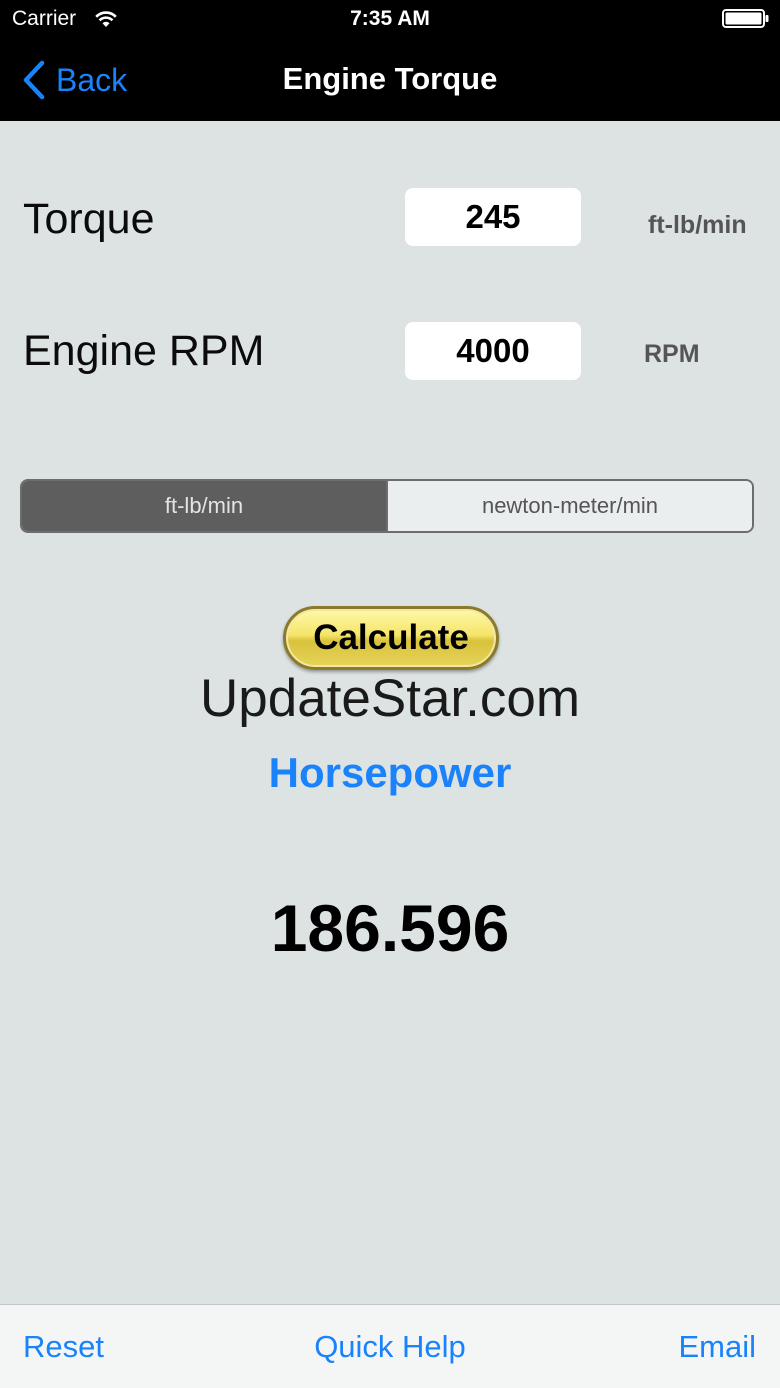 The image size is (780, 1388). I want to click on quick-help-button: Quick Help, so click(390, 1346).